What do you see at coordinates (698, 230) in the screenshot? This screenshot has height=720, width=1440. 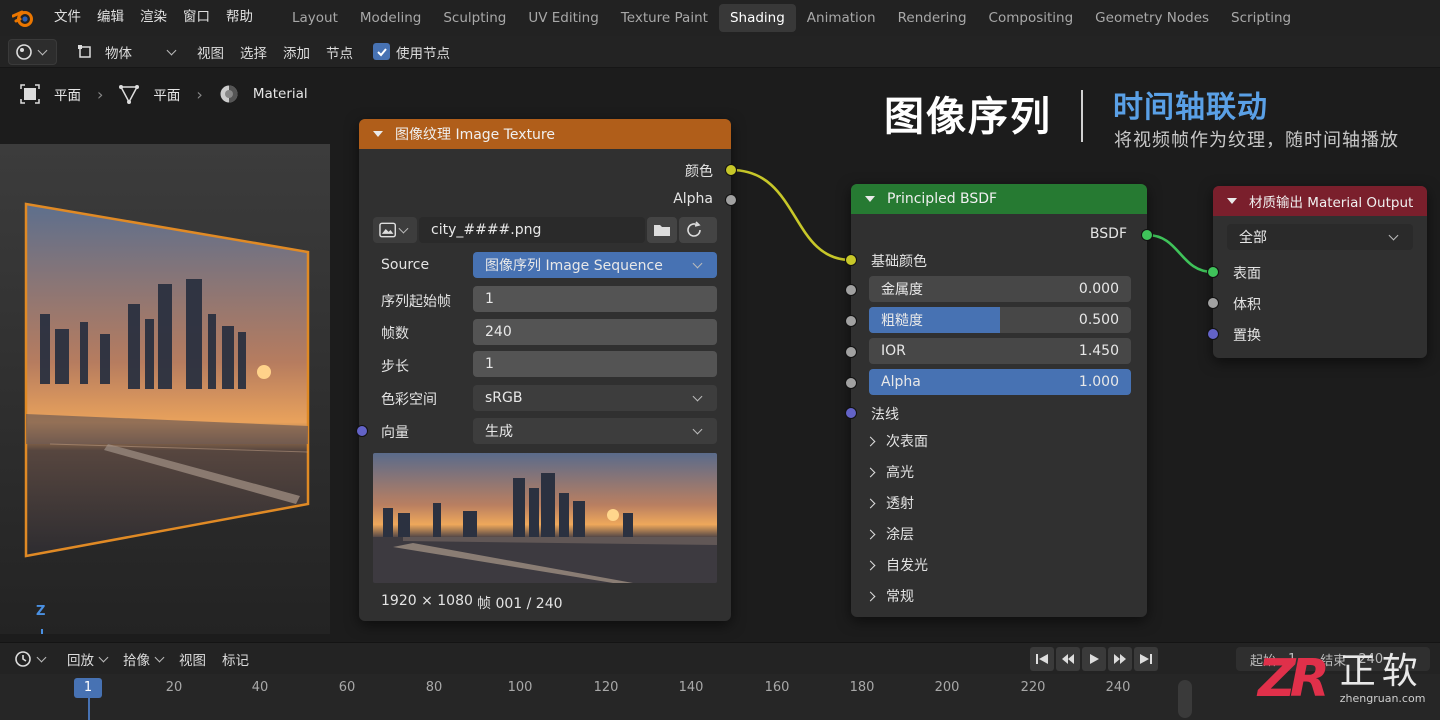 I see `reload-button` at bounding box center [698, 230].